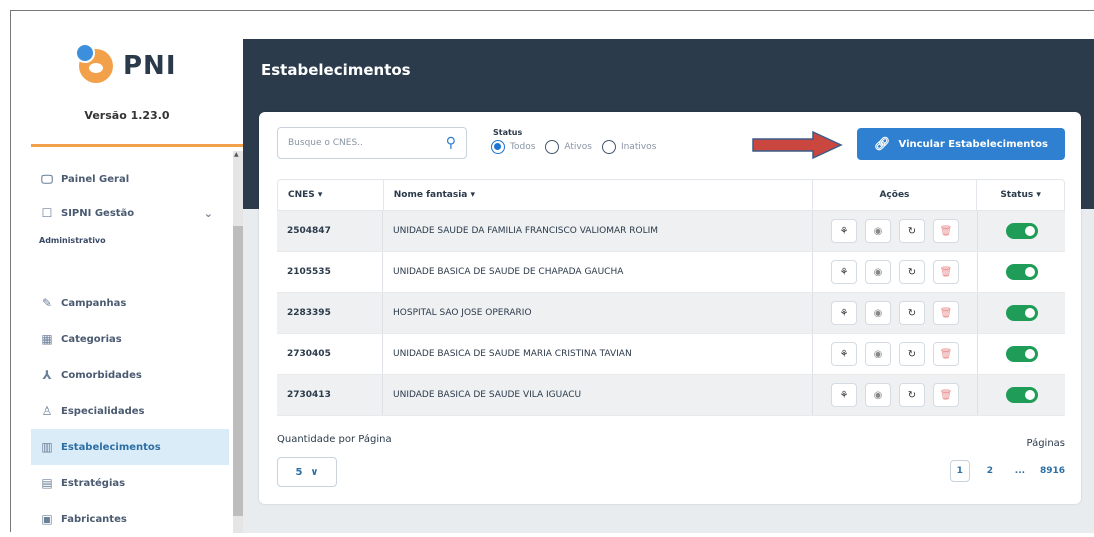  What do you see at coordinates (598, 395) in the screenshot?
I see `nome-cell: UNIDADE BASICA DE SAUDE VILA IGUACU` at bounding box center [598, 395].